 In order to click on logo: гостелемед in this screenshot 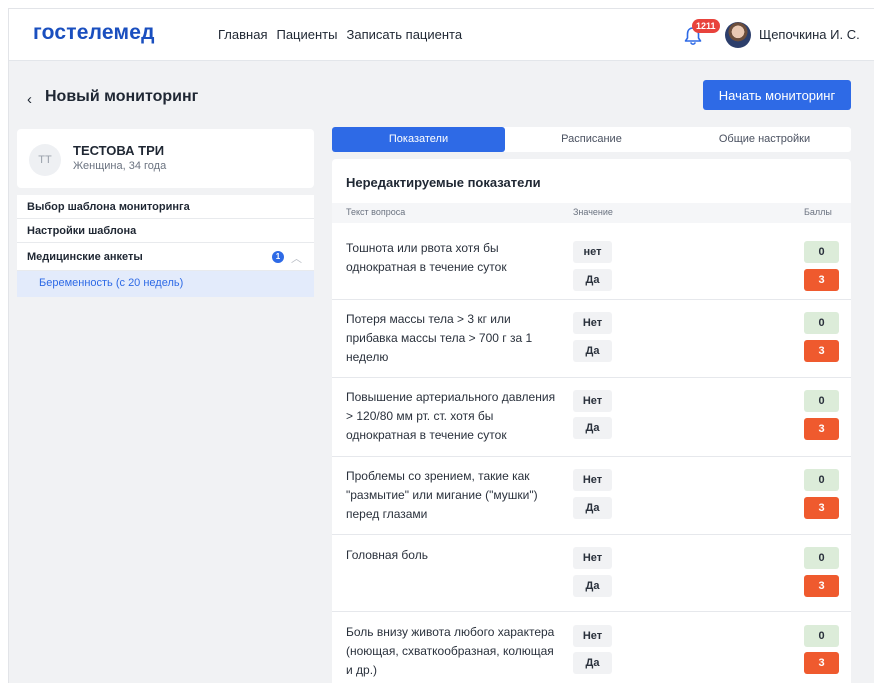, I will do `click(94, 33)`.